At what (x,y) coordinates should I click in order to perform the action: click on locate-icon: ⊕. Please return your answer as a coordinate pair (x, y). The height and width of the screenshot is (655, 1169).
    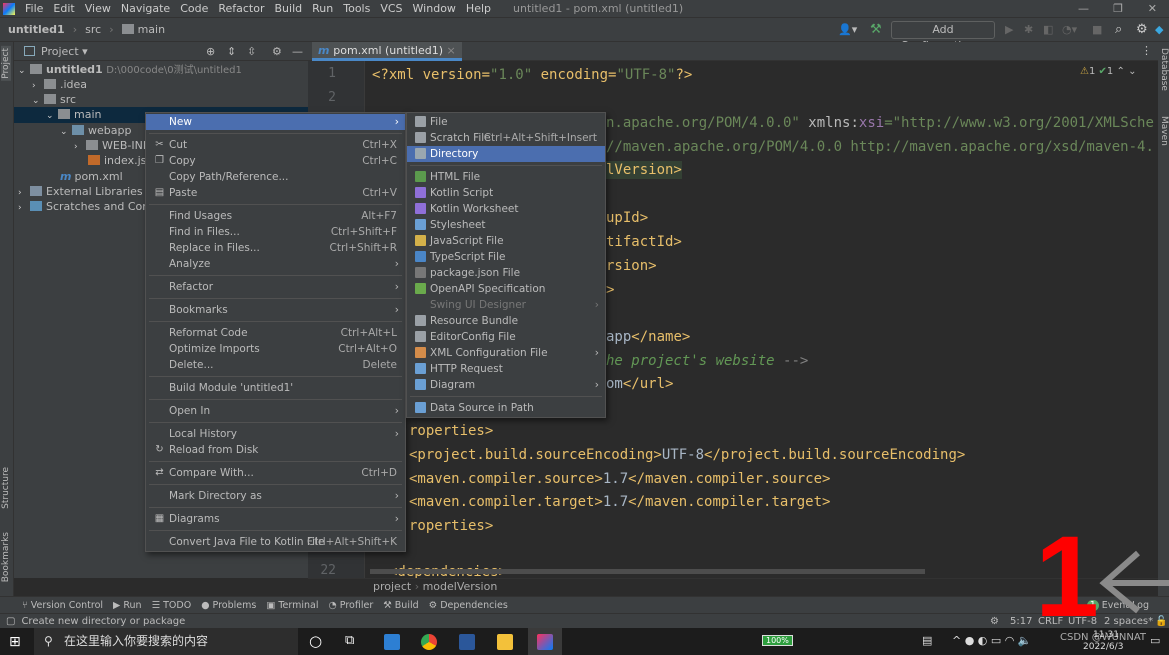
    Looking at the image, I should click on (210, 51).